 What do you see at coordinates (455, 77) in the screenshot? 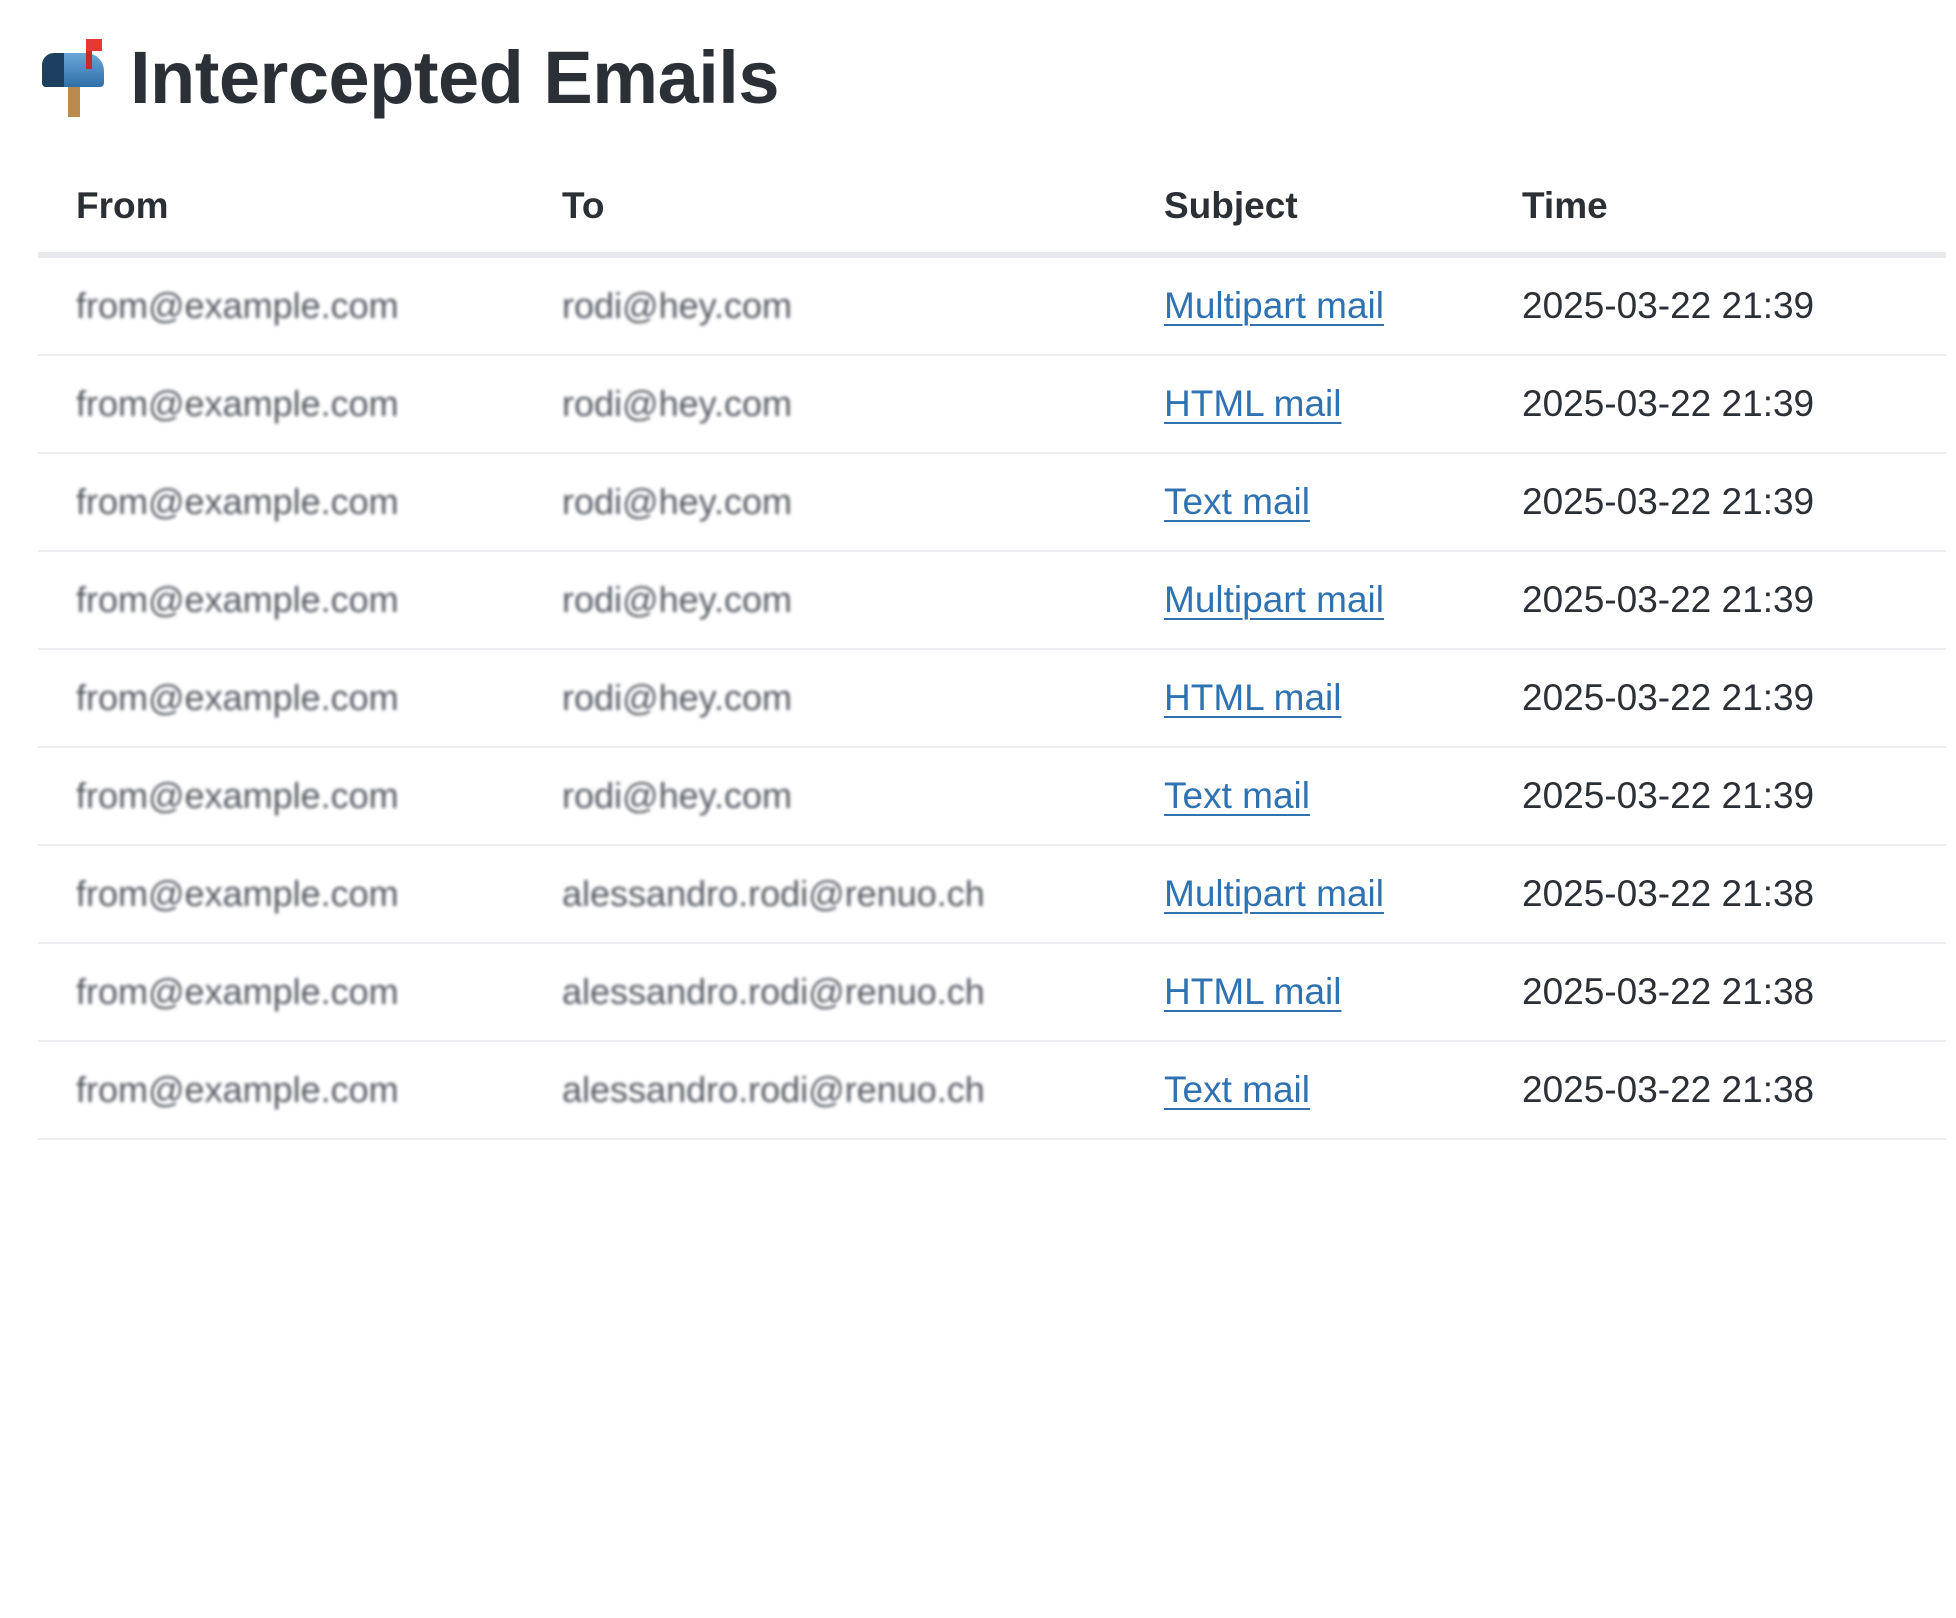
I see `page-title: Intercepted Emails` at bounding box center [455, 77].